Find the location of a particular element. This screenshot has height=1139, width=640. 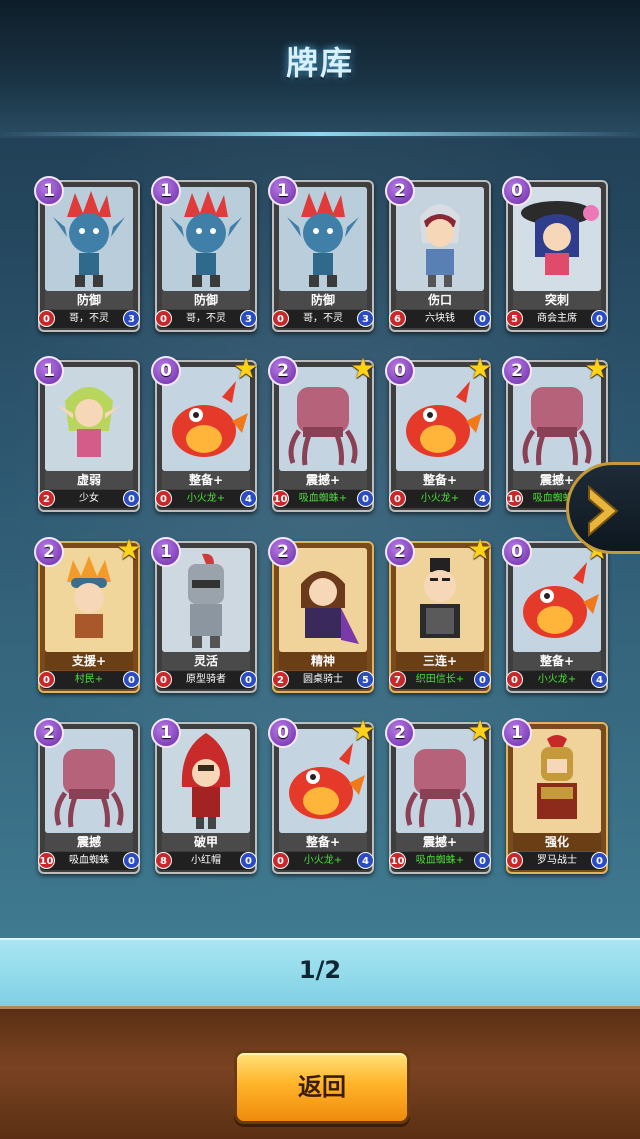

card-footer: 10 吸血蜘蛛 0 is located at coordinates (89, 861).